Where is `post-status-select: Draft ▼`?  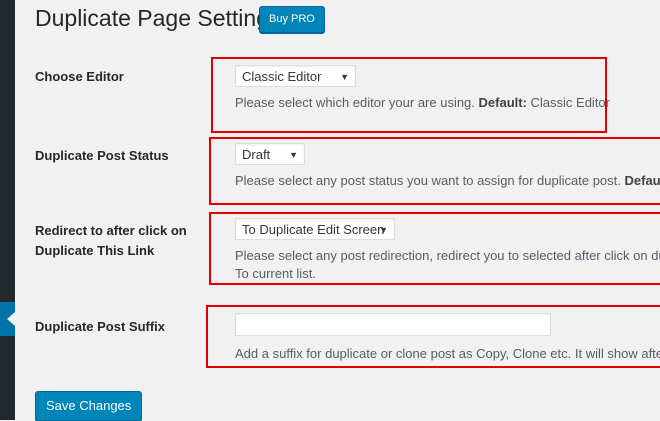 post-status-select: Draft ▼ is located at coordinates (270, 154).